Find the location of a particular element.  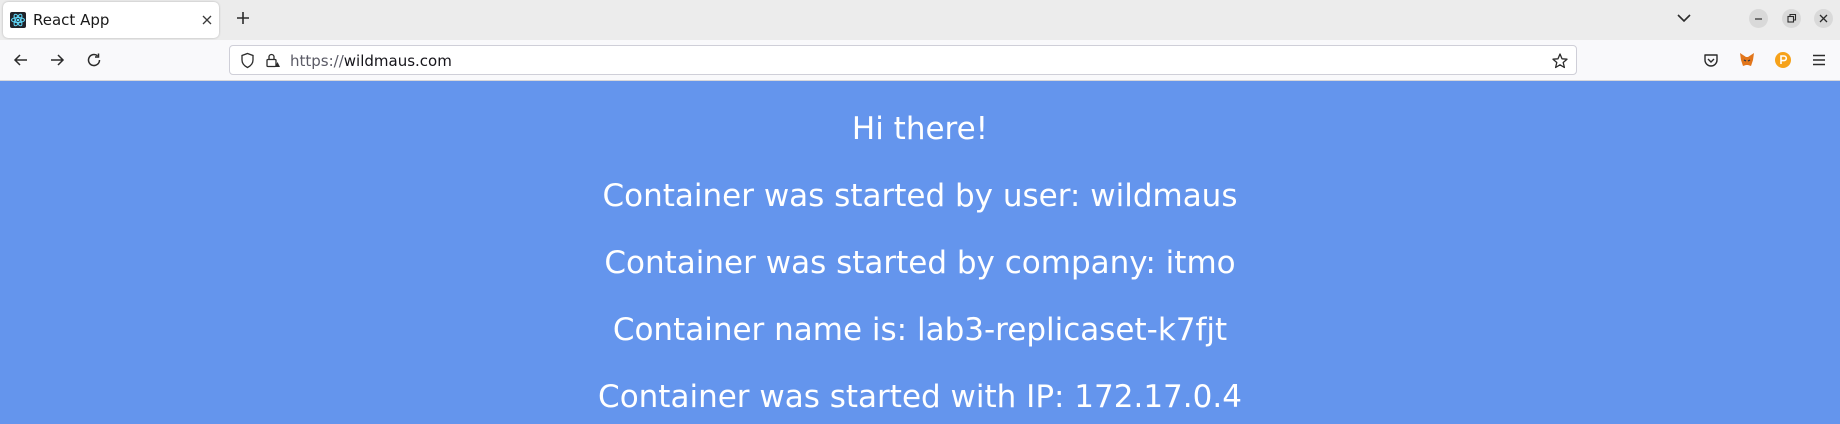

info-line-container-name: Container name is: lab3-replicaset-k7fjt is located at coordinates (920, 330).